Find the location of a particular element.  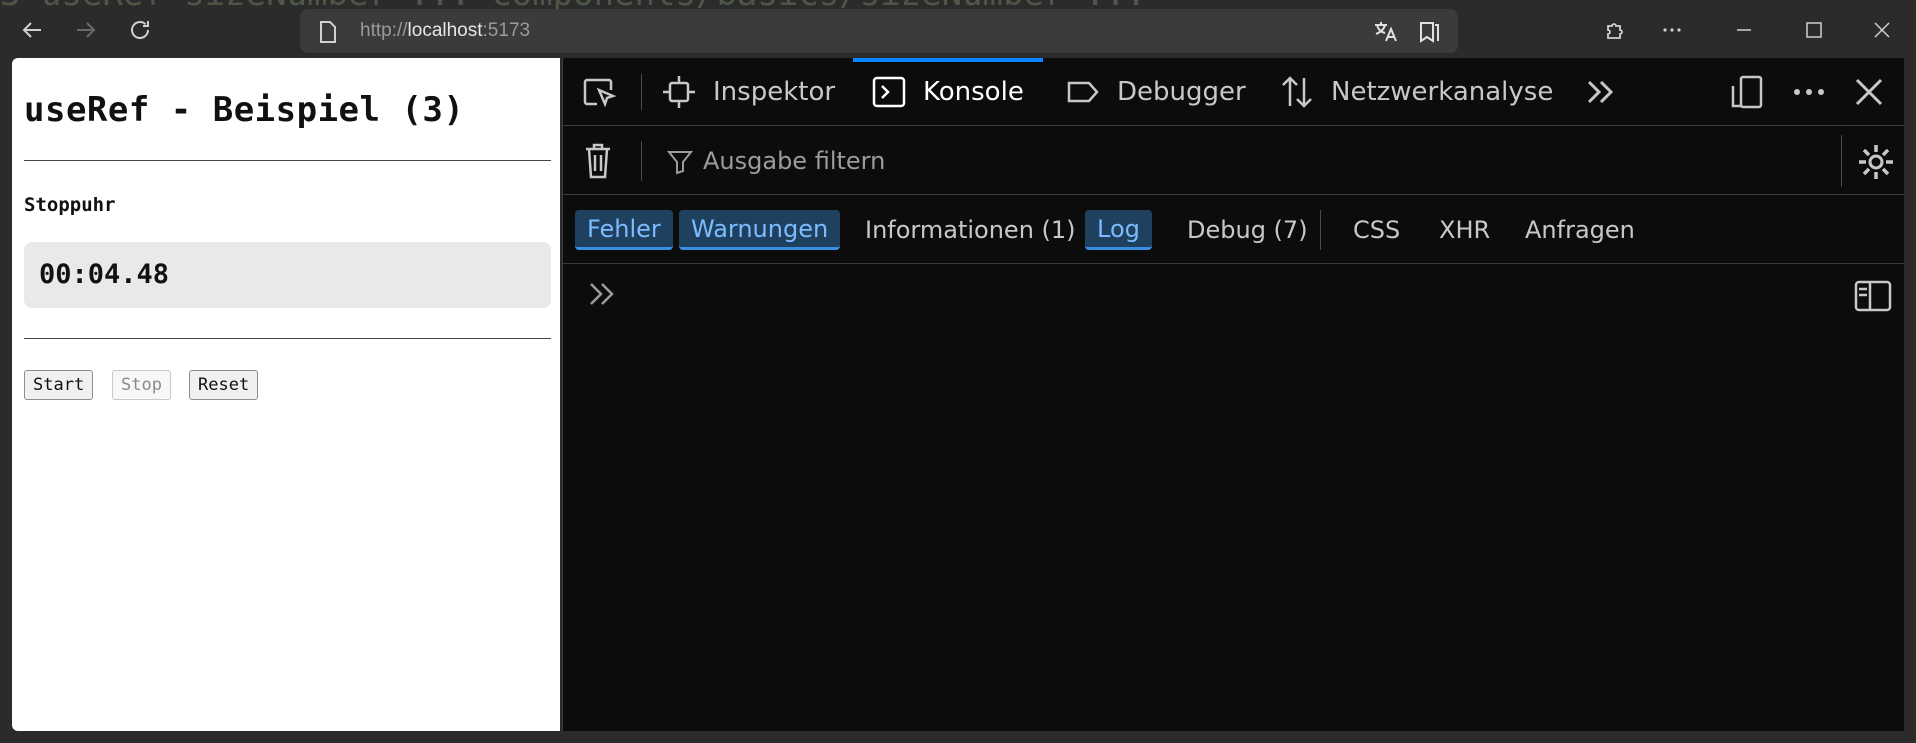

tab-separator is located at coordinates (641, 92).